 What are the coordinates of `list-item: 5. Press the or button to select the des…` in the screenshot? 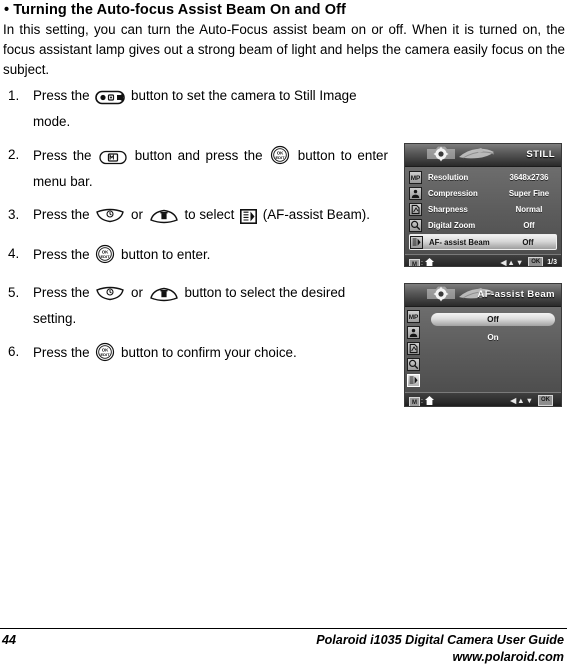 It's located at (195, 306).